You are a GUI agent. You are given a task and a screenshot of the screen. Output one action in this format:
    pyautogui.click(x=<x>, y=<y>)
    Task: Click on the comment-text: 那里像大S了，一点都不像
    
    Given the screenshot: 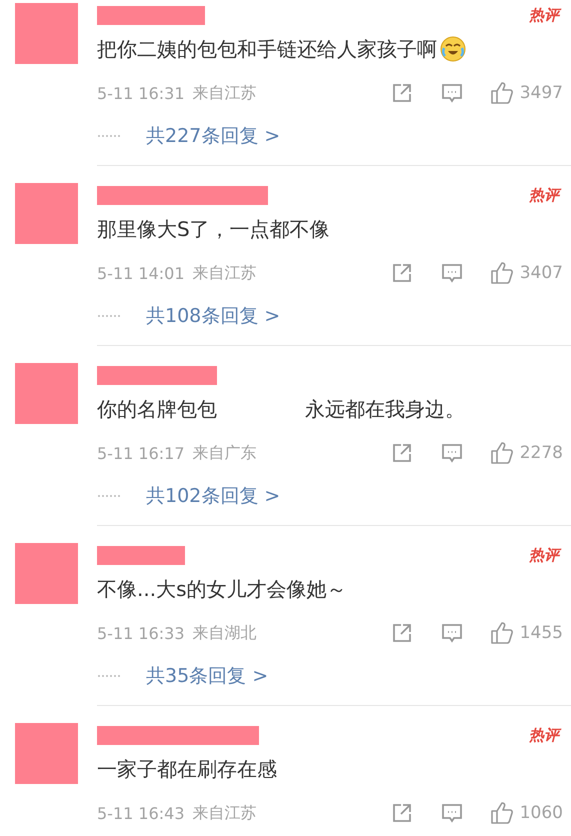 What is the action you would take?
    pyautogui.click(x=213, y=229)
    